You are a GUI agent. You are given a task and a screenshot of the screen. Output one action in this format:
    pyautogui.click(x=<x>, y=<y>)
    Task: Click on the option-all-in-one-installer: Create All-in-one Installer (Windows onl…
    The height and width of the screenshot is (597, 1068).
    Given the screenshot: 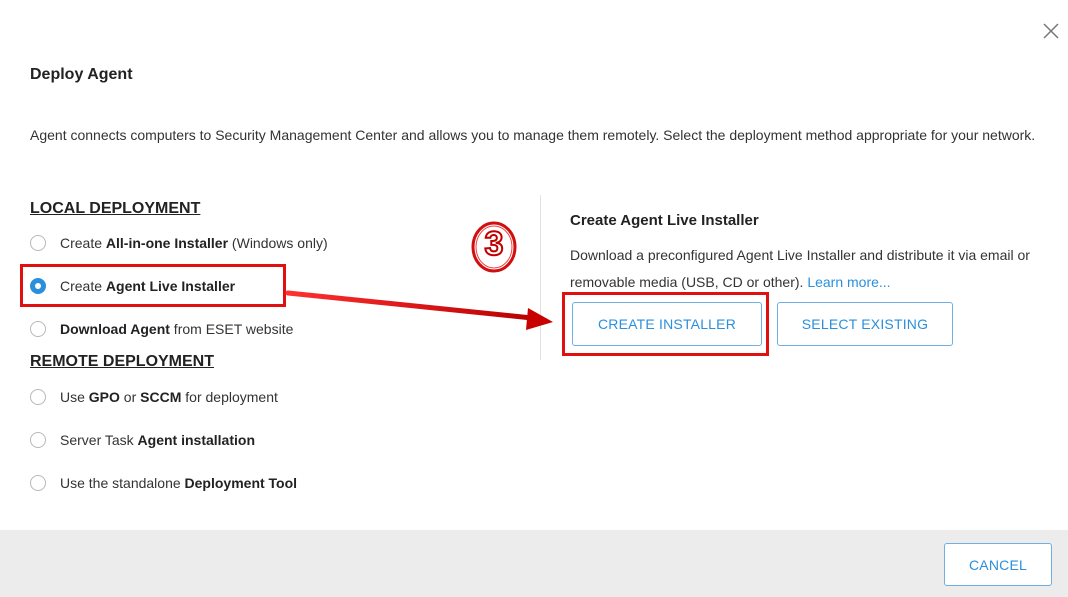 What is the action you would take?
    pyautogui.click(x=179, y=243)
    